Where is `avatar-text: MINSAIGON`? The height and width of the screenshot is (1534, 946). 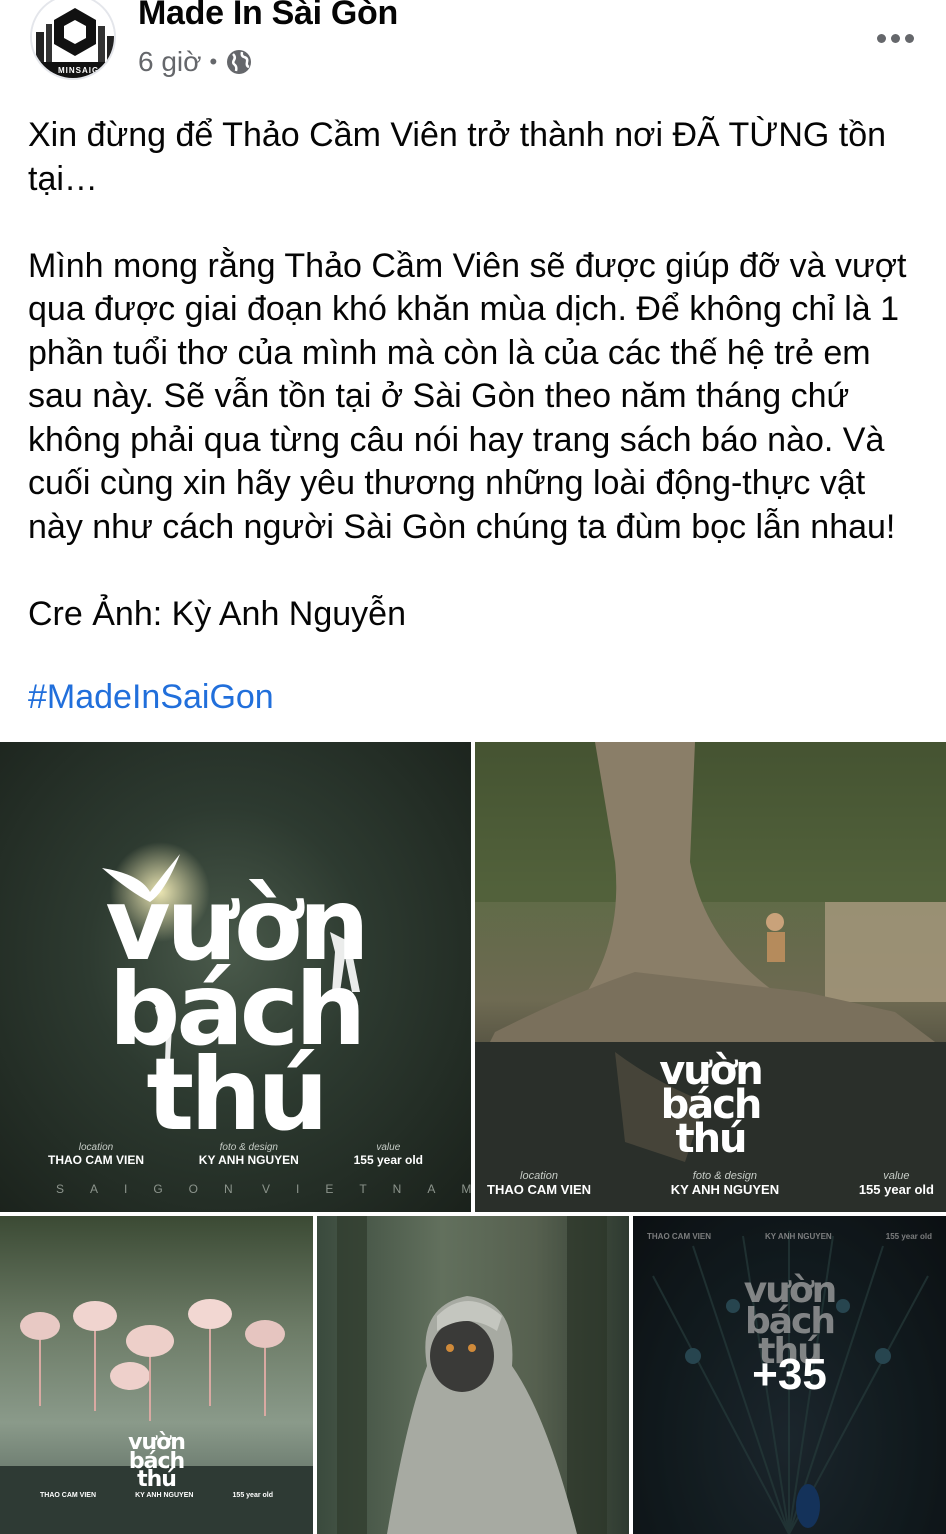 avatar-text: MINSAIGON is located at coordinates (86, 70).